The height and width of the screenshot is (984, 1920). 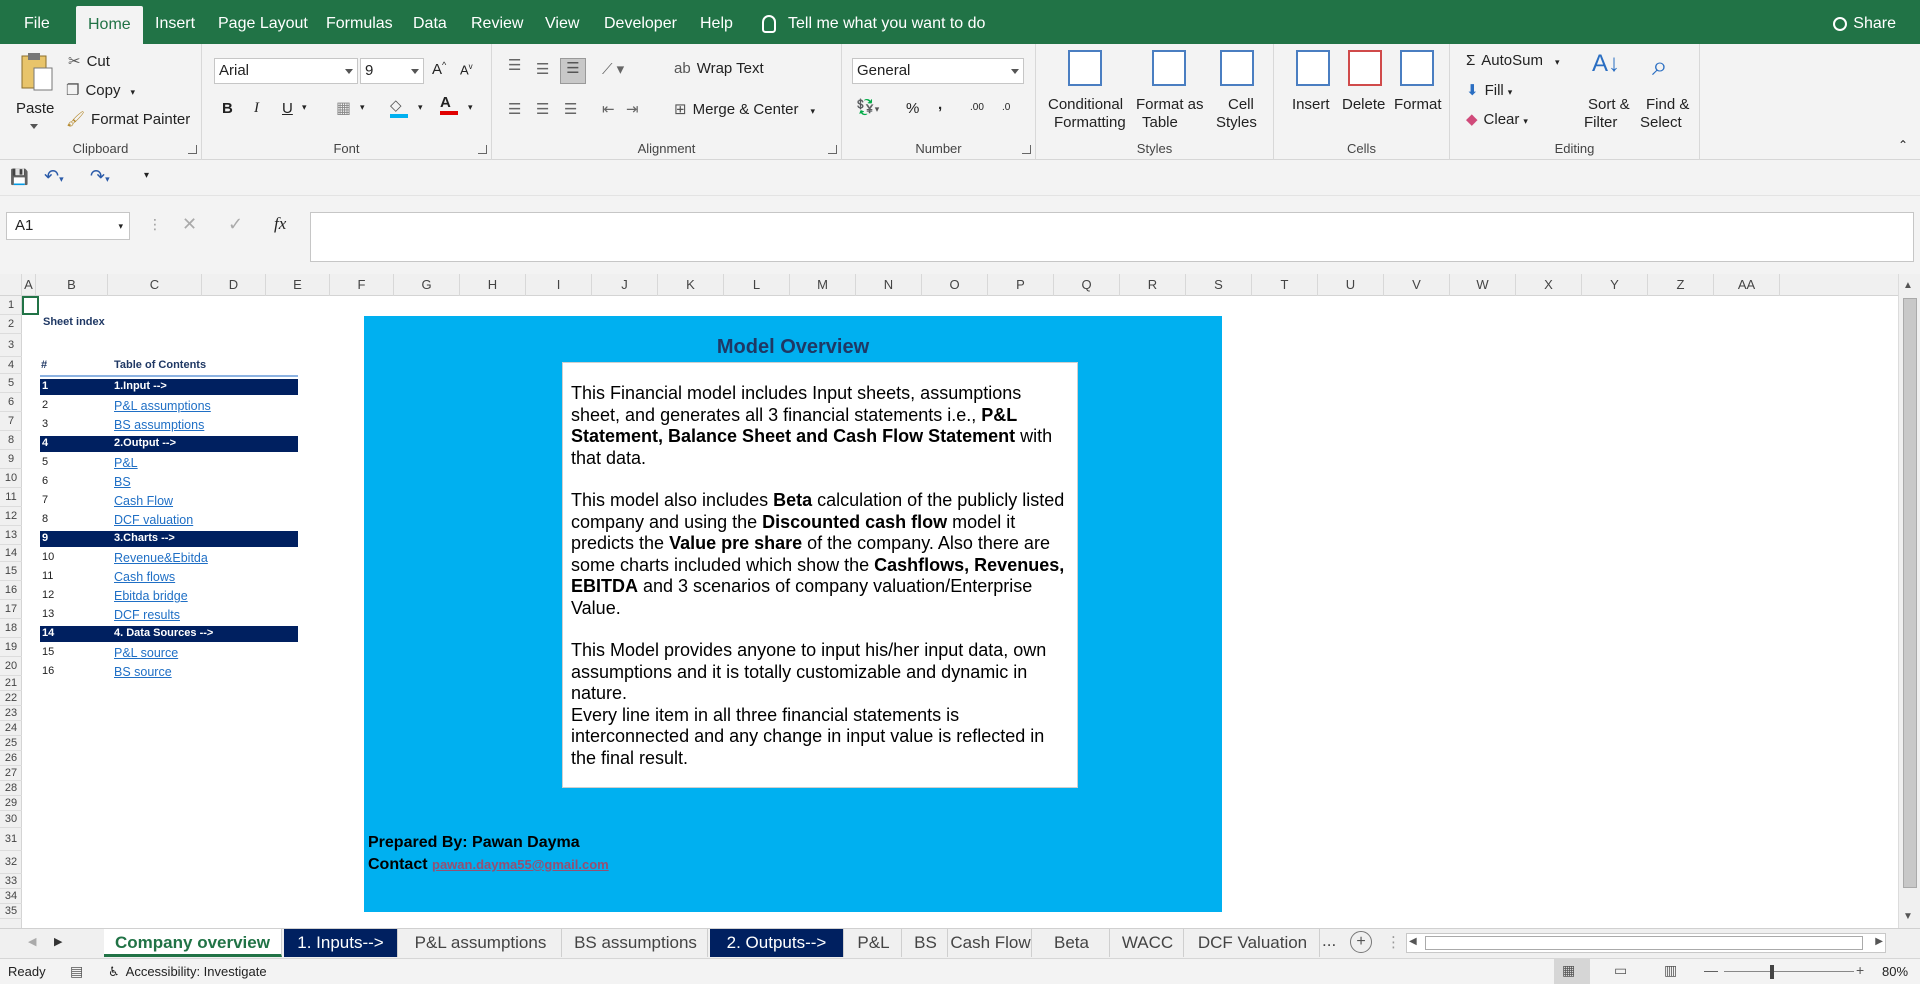 I want to click on borders-icon: ▦, so click(x=343, y=108).